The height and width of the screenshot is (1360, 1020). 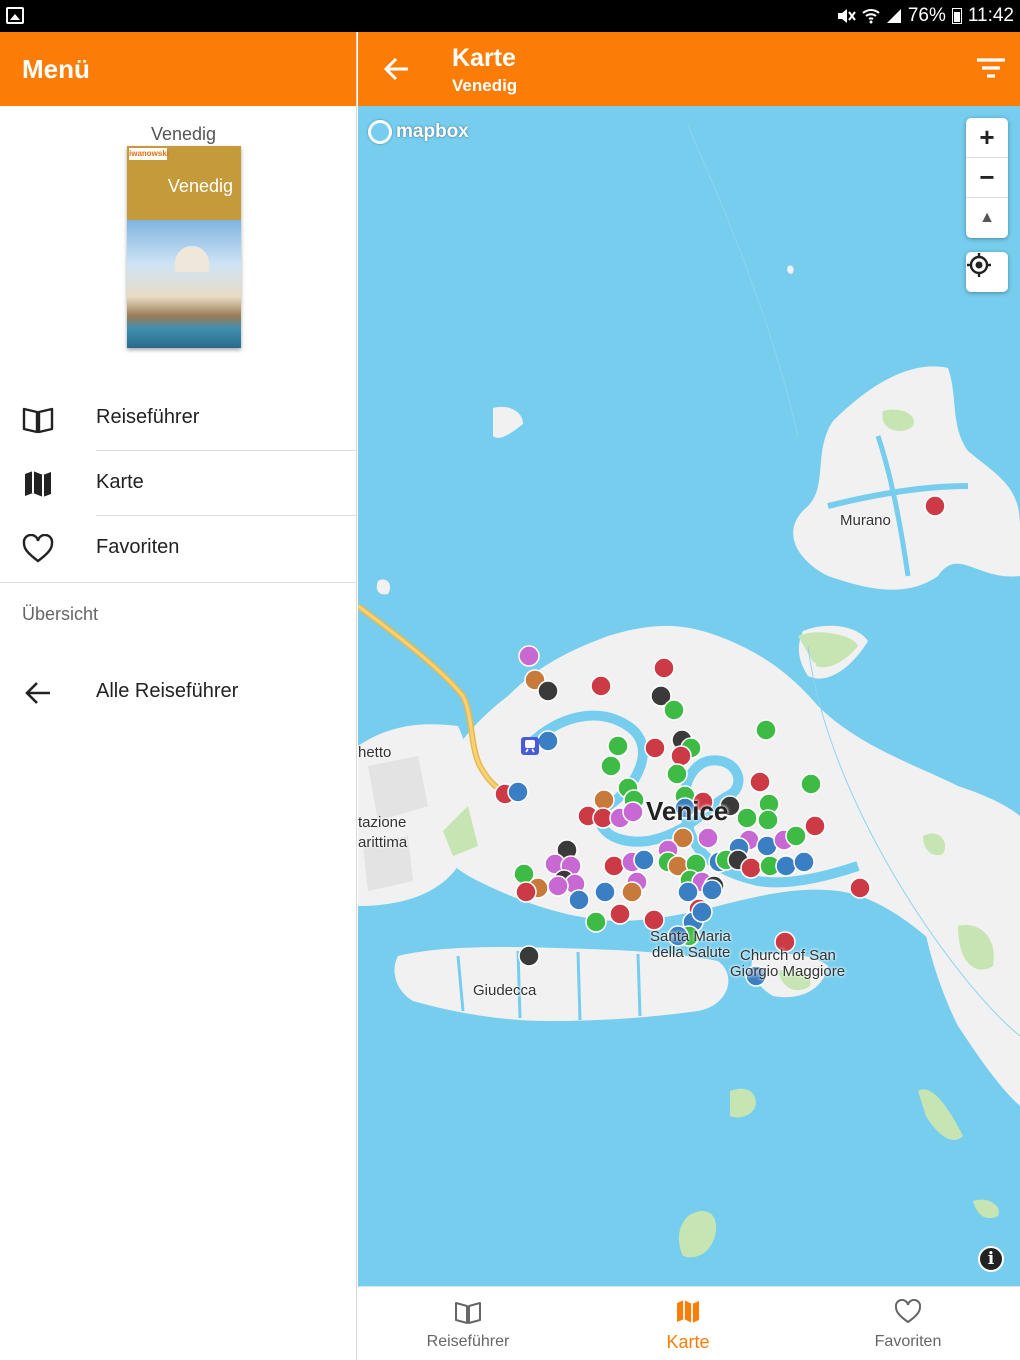 I want to click on map-icon, so click(x=38, y=484).